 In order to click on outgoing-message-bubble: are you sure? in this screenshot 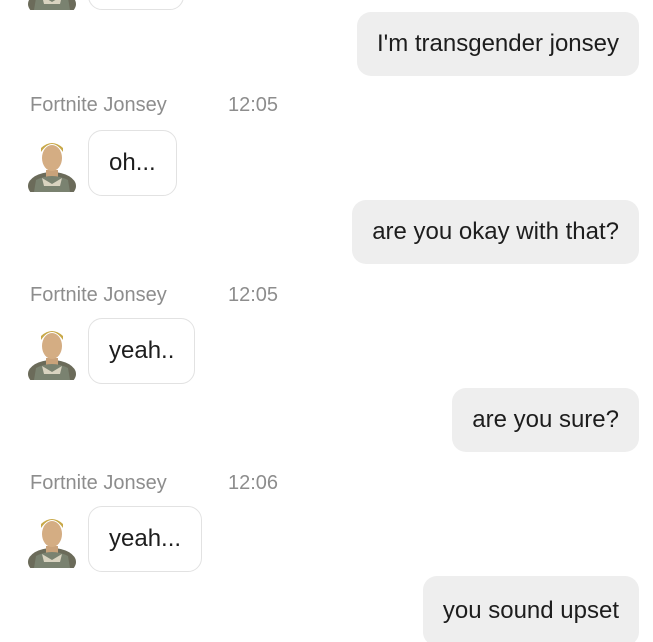, I will do `click(545, 420)`.